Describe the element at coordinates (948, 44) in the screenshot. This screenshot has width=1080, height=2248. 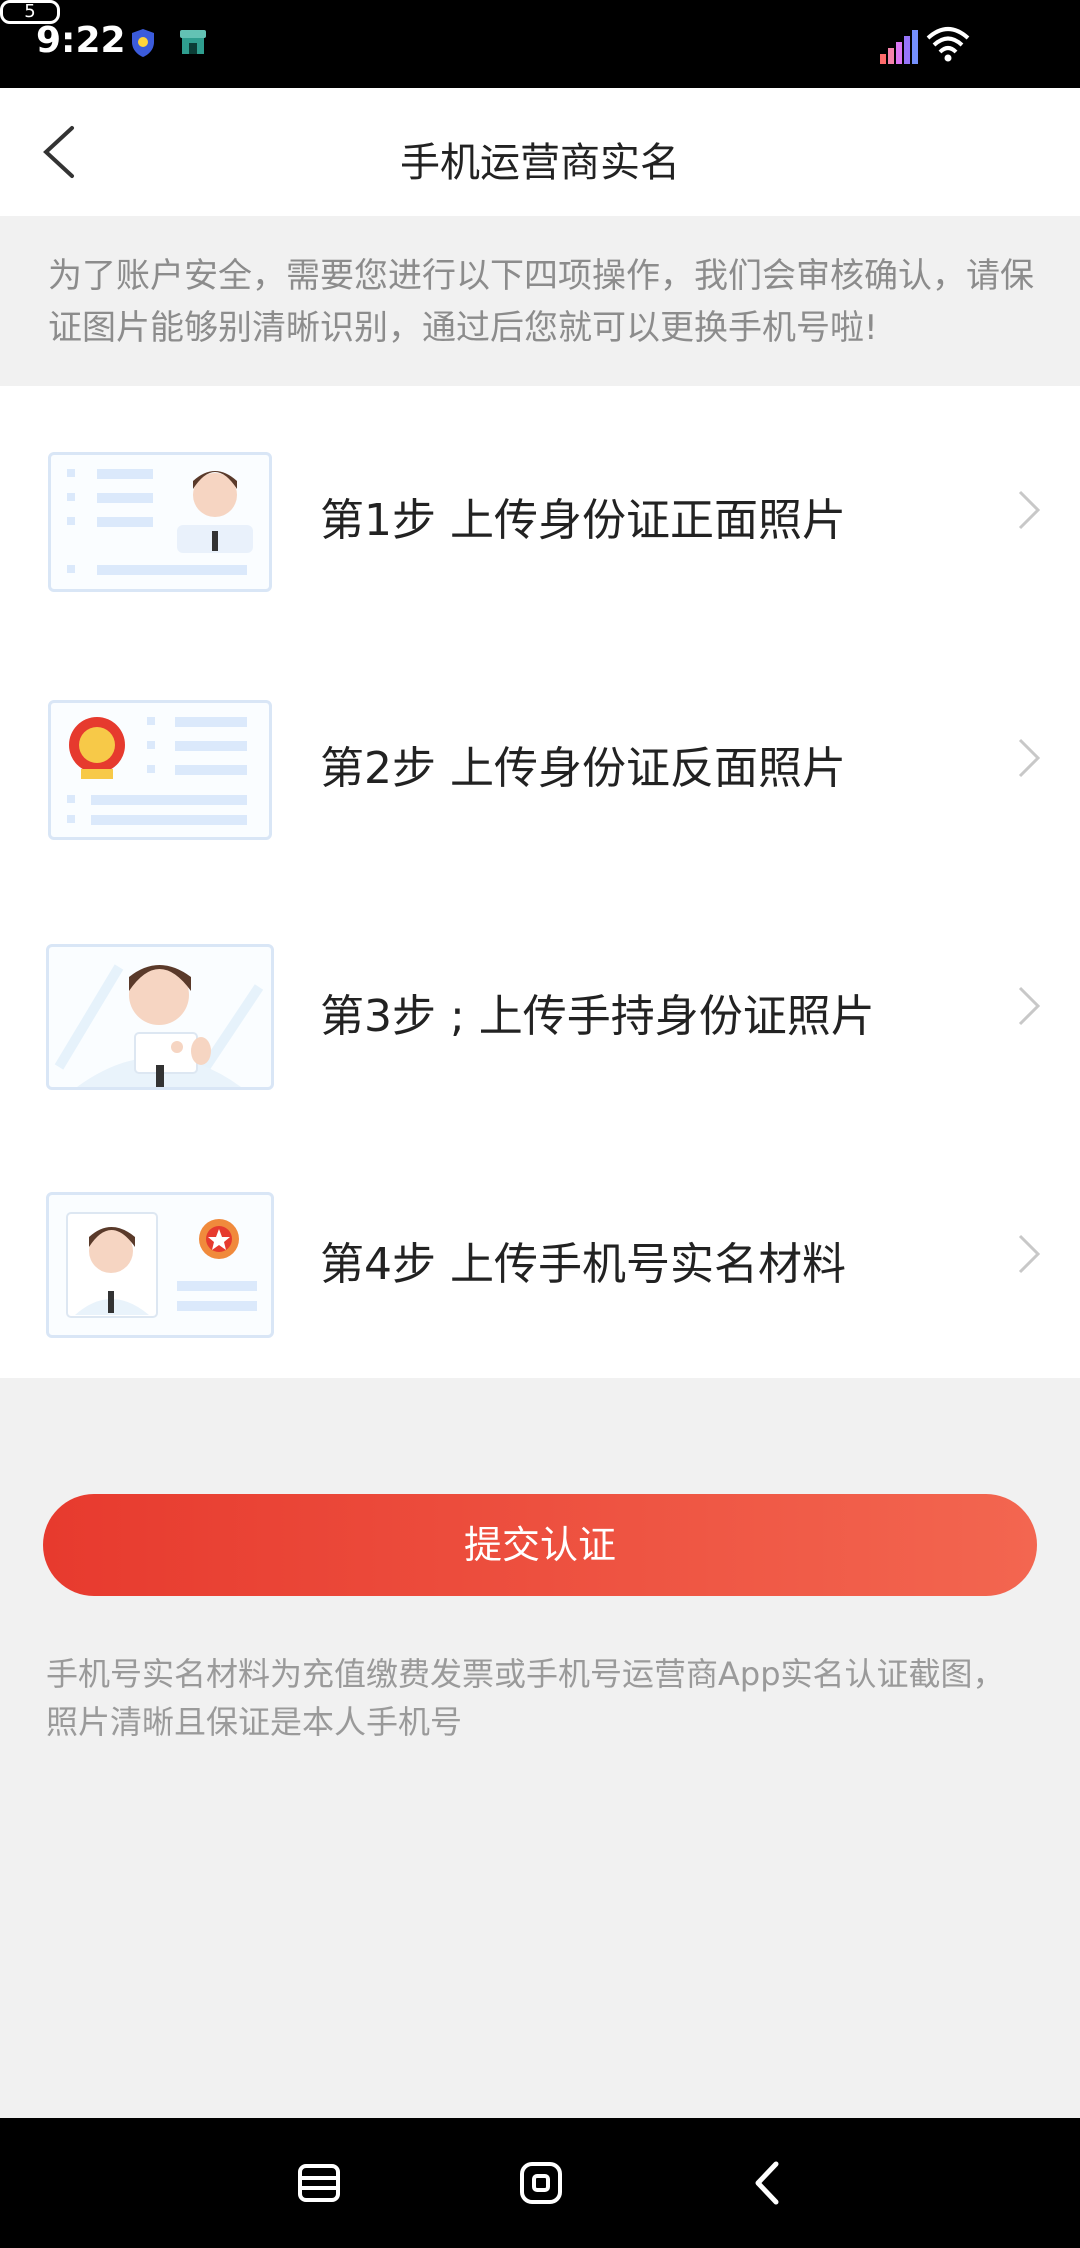
I see `wifi-icon` at that location.